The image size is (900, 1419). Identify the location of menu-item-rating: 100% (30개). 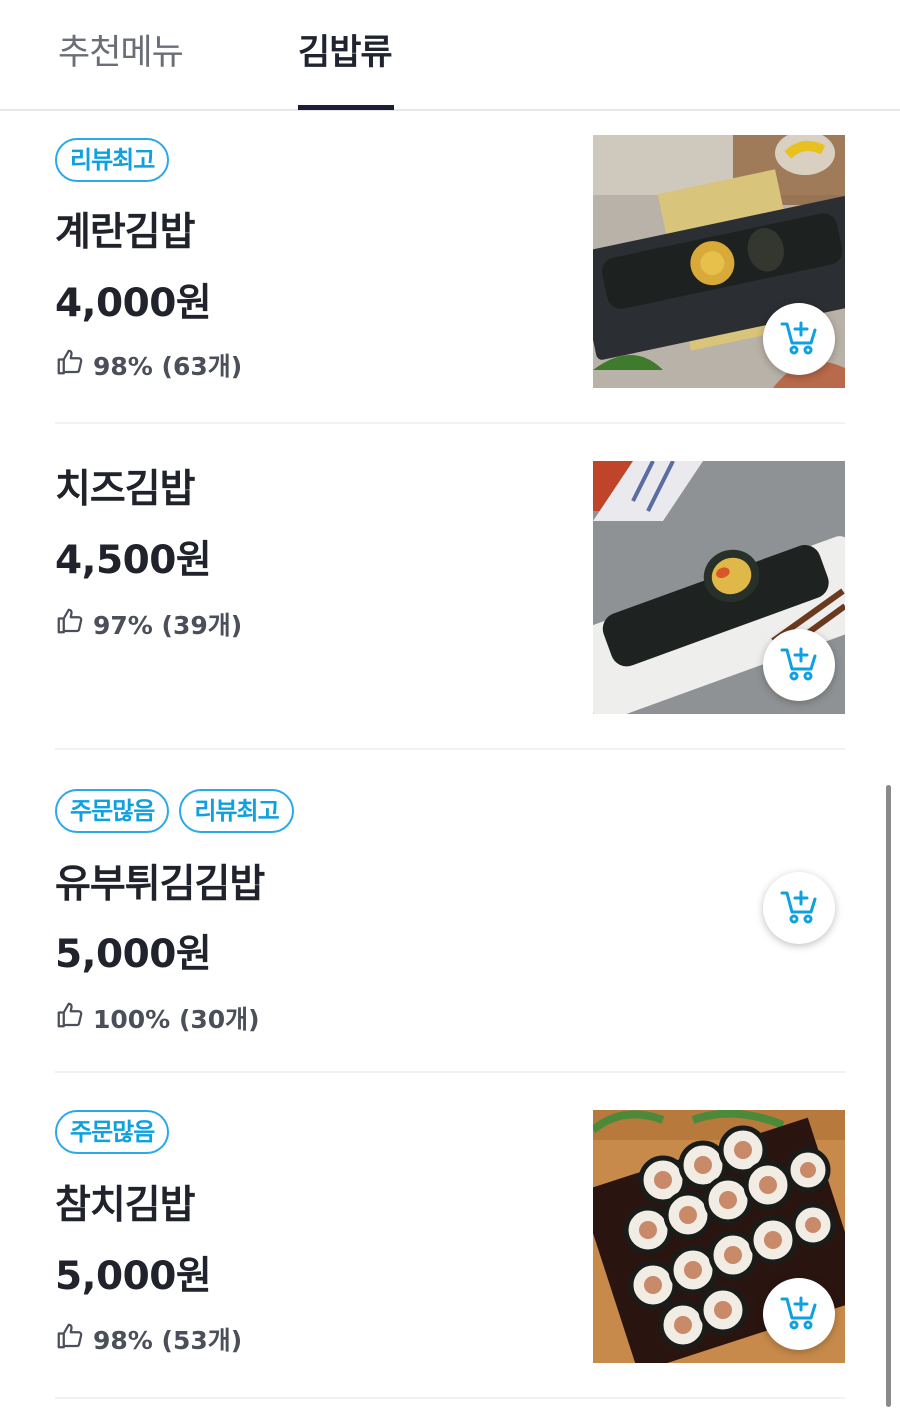
(157, 1018).